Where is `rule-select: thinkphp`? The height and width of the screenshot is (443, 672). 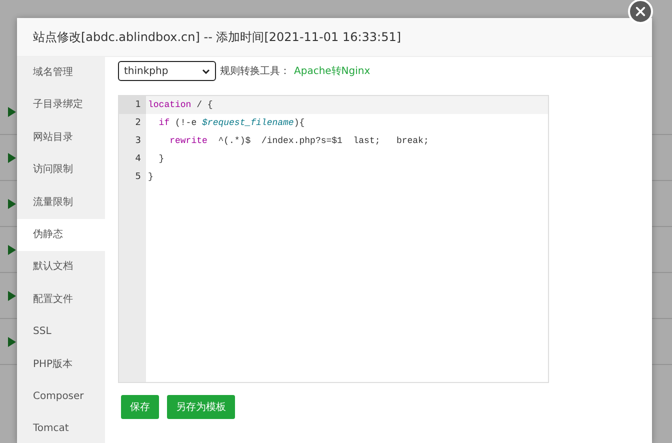 rule-select: thinkphp is located at coordinates (167, 71).